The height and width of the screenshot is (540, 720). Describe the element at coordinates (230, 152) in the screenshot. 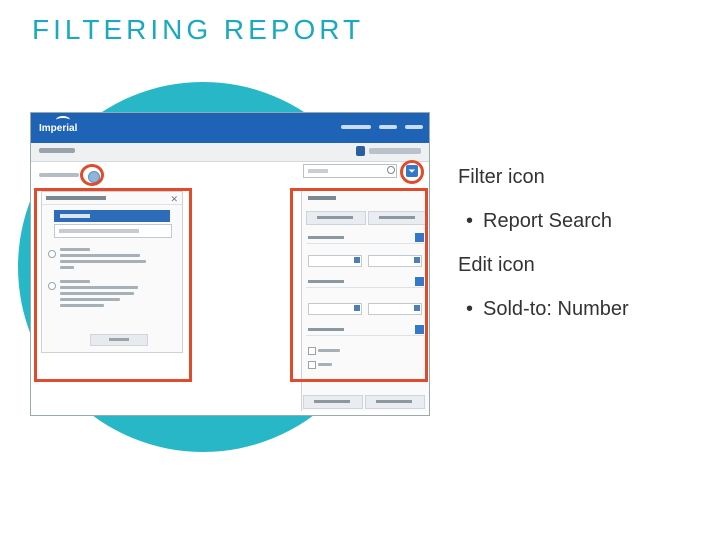

I see `breadcrumb-bar` at that location.